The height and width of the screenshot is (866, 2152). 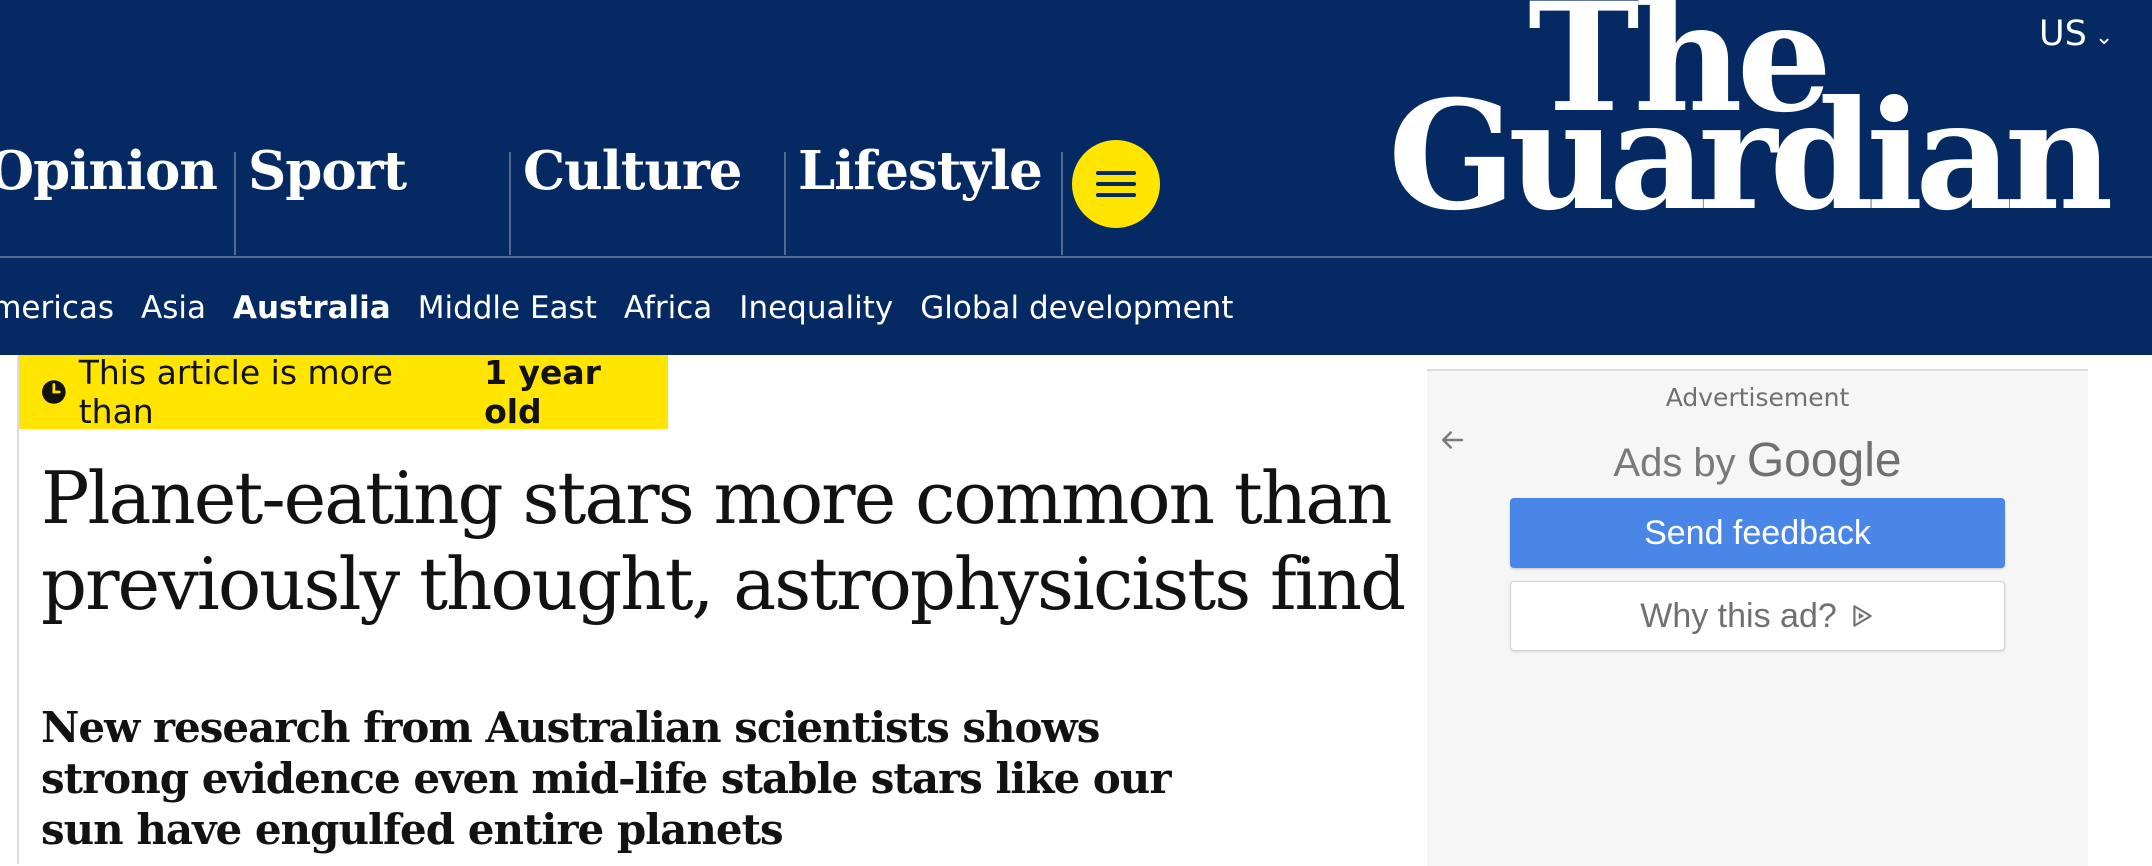 I want to click on pillar-label: Opinion, so click(x=109, y=171).